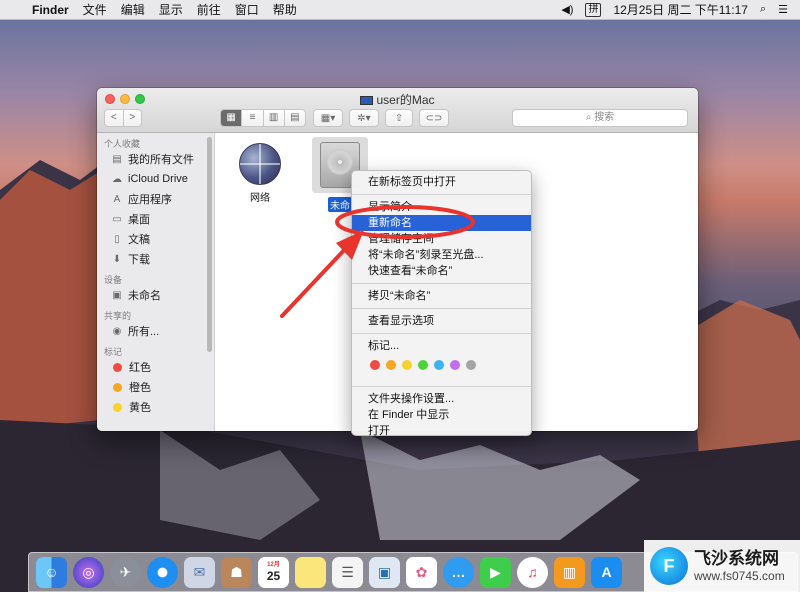 This screenshot has width=800, height=592. I want to click on arrange-icon: ▦▾, so click(328, 118).